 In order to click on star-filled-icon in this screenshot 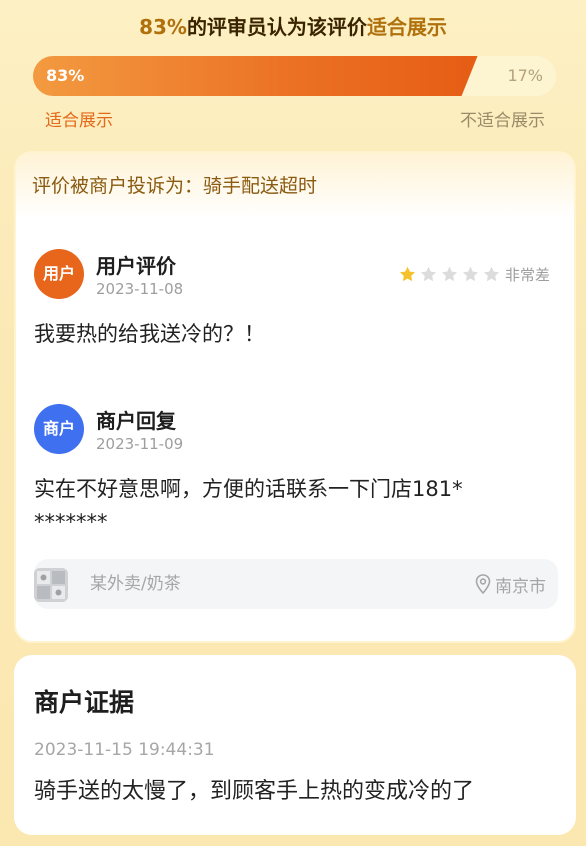, I will do `click(407, 273)`.